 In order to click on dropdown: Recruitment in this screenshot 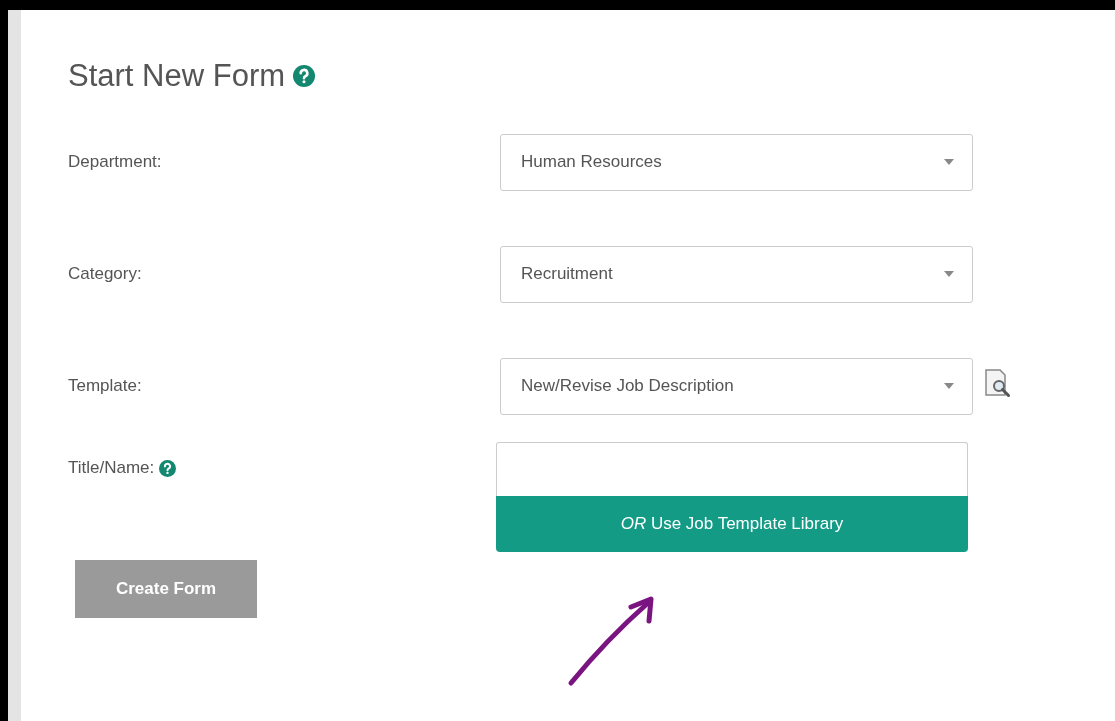, I will do `click(736, 274)`.